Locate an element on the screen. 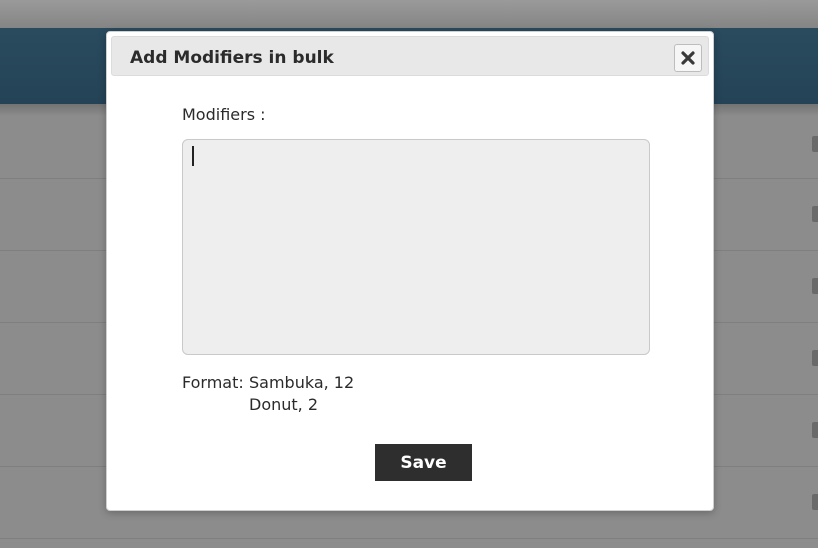  close-x-icon is located at coordinates (688, 58).